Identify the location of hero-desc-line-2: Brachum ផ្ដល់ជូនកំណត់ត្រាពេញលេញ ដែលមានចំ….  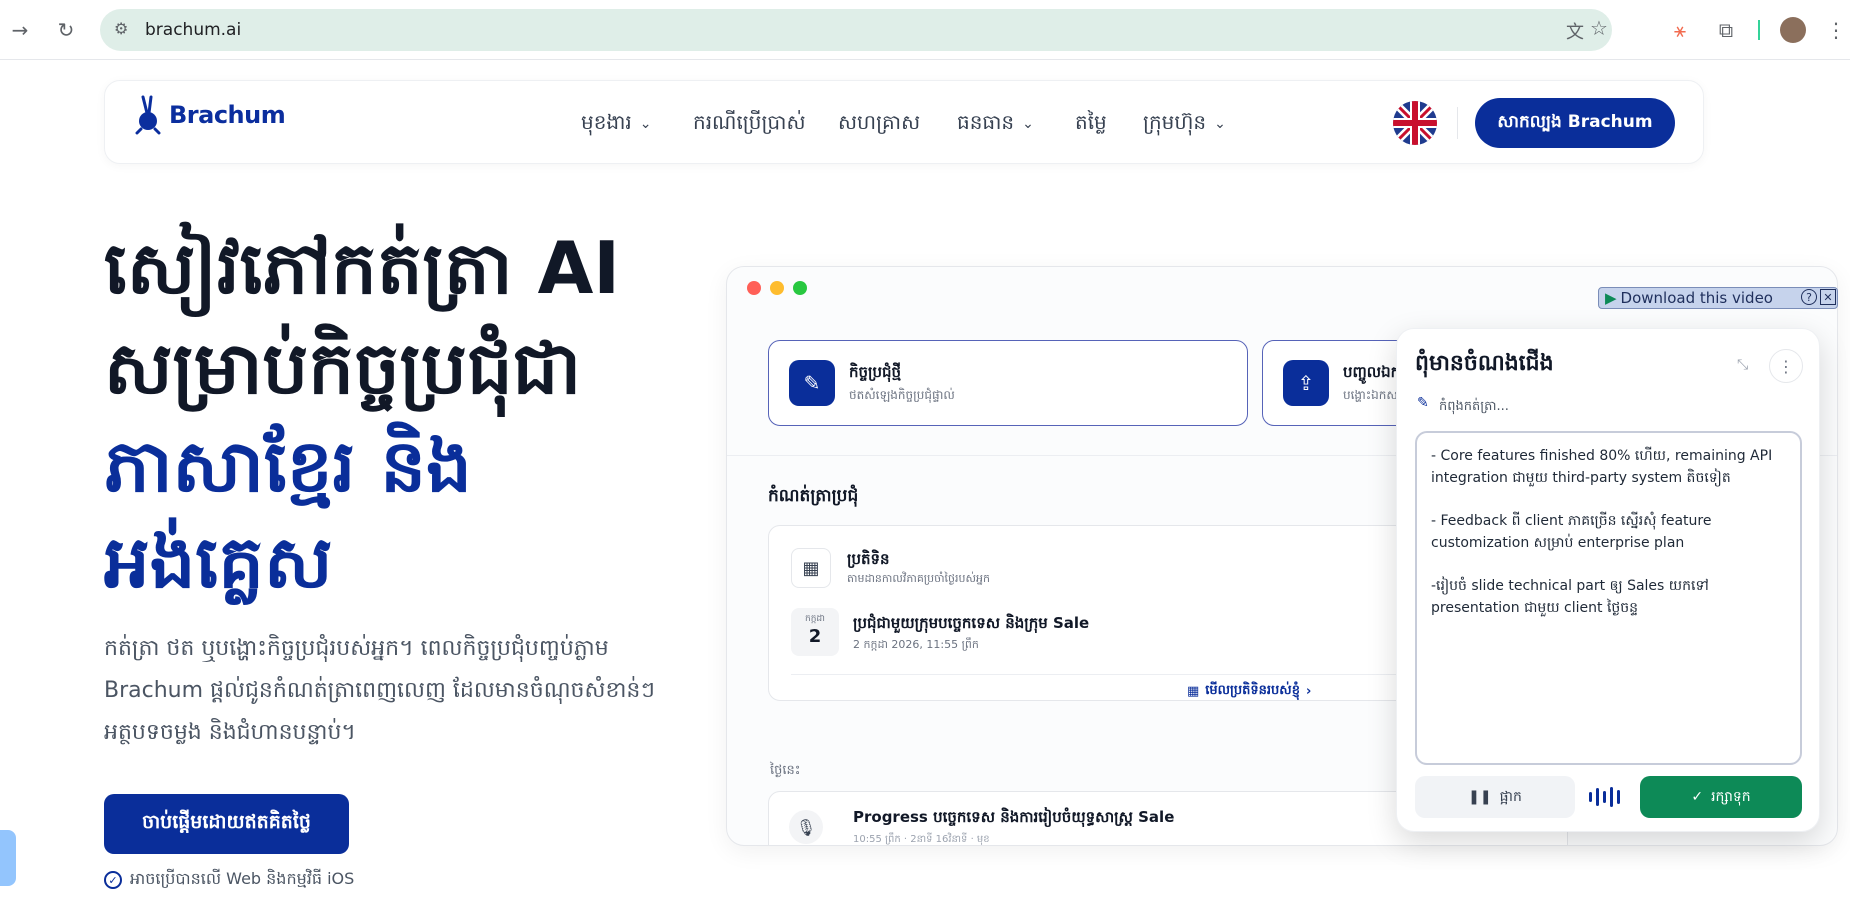
(379, 690).